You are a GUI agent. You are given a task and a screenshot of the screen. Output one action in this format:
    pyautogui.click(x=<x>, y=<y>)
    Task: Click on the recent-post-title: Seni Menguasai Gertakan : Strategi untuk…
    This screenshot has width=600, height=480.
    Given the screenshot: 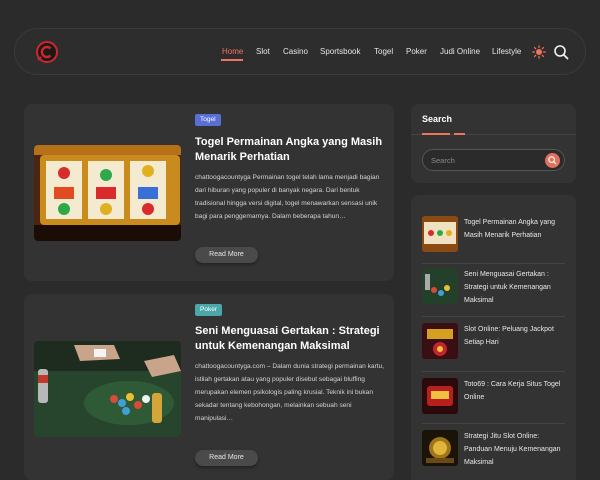 What is the action you would take?
    pyautogui.click(x=515, y=287)
    